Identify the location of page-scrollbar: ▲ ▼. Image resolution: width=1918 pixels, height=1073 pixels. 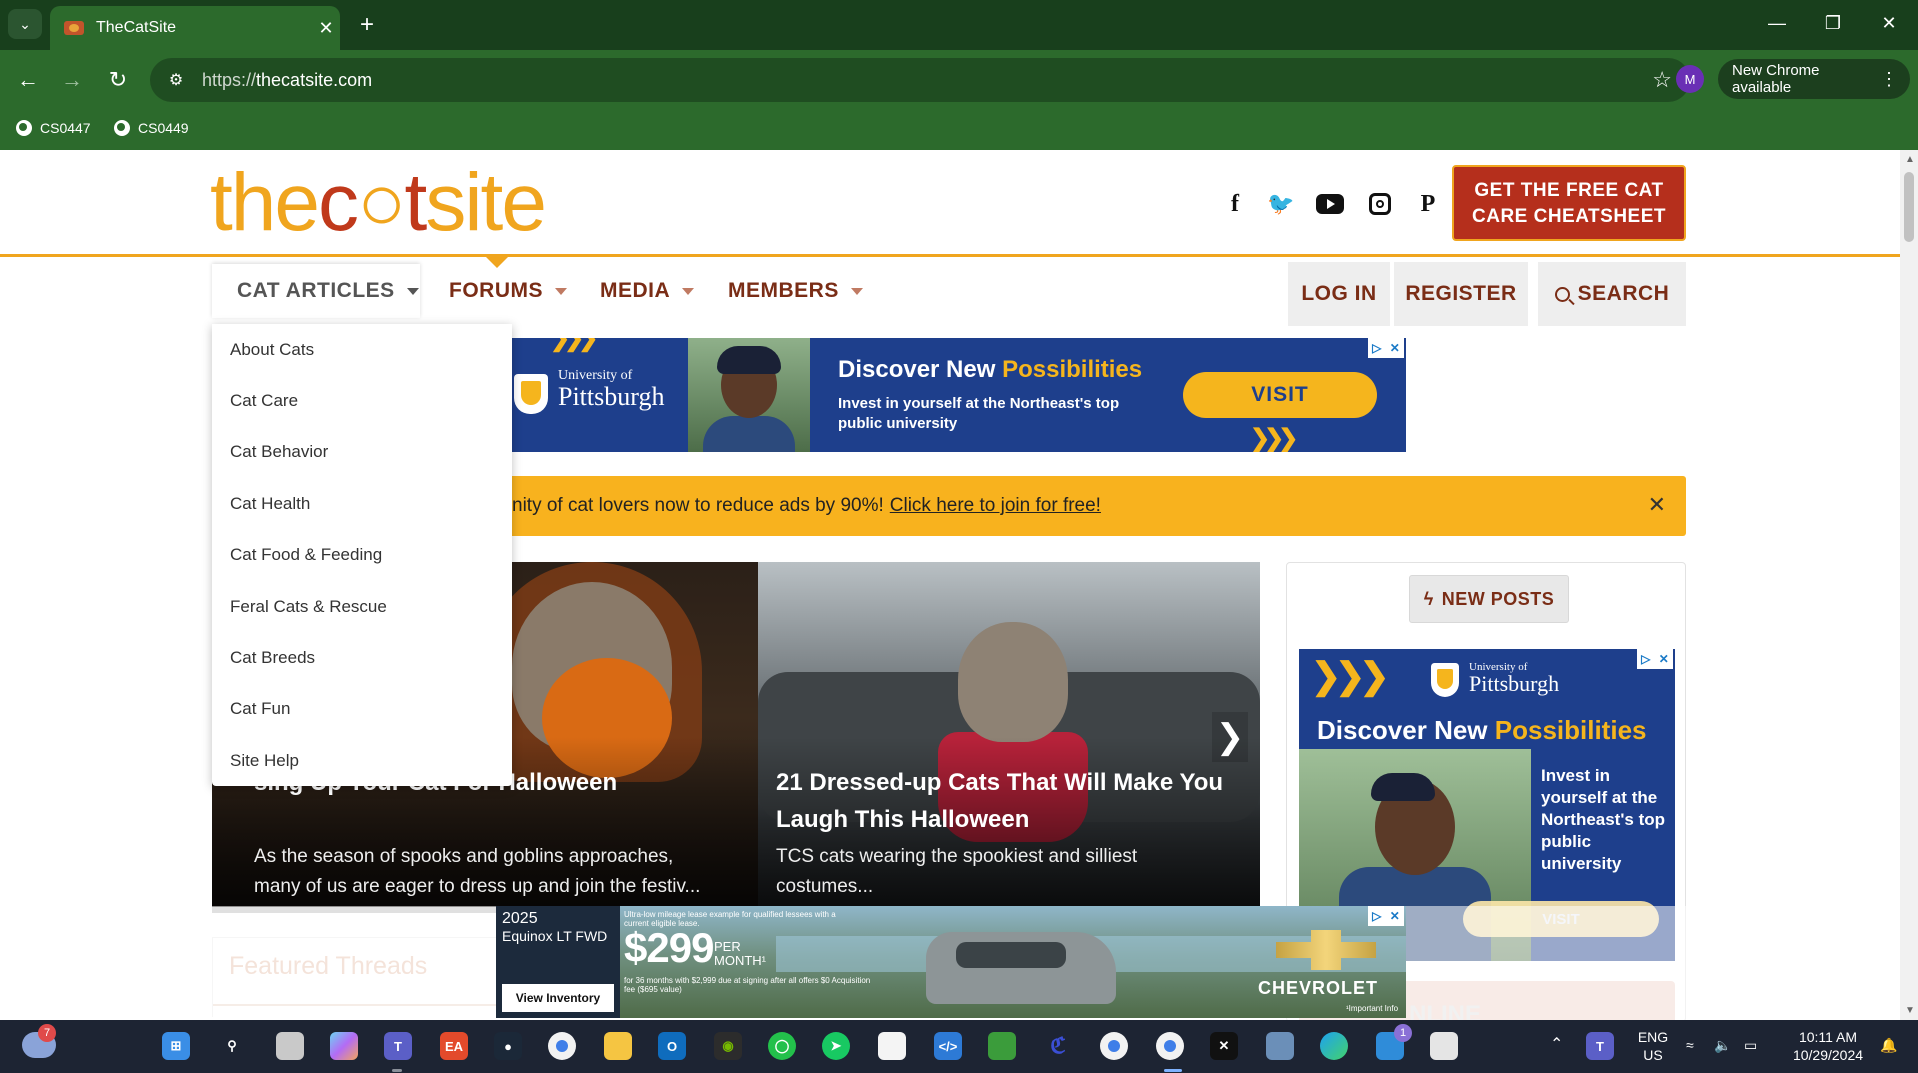
(1909, 585).